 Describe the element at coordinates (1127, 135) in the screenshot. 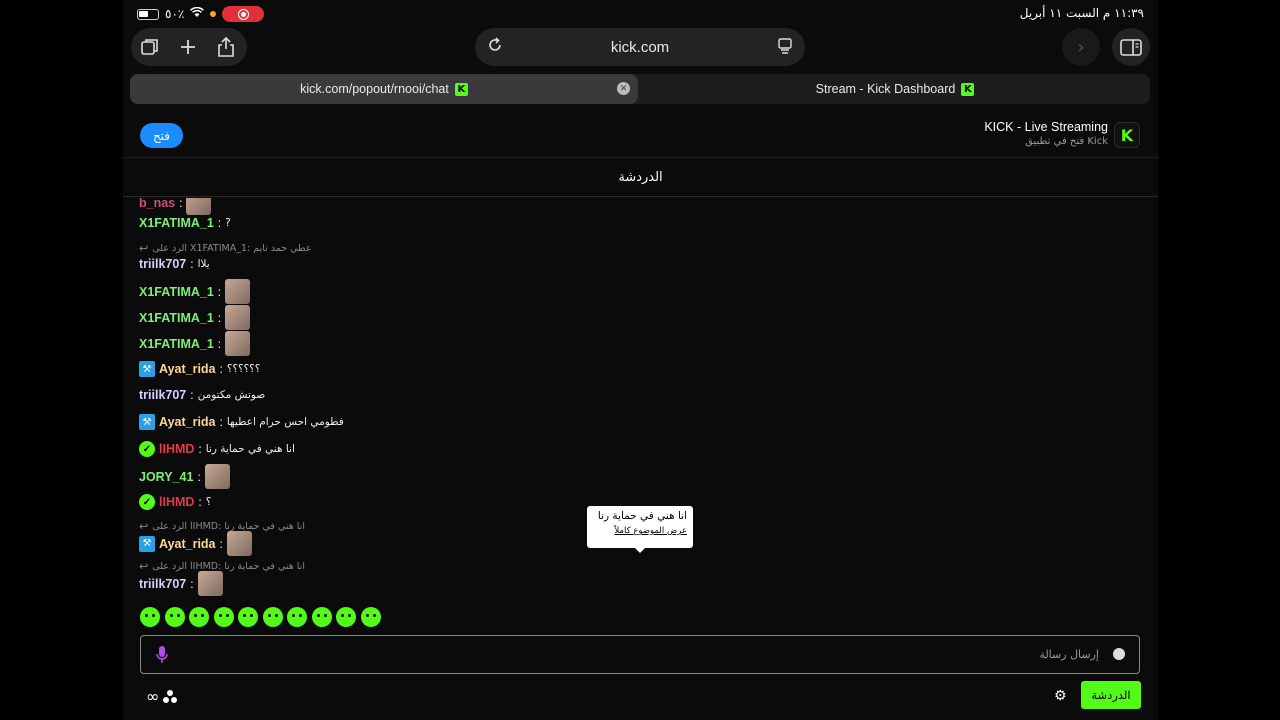

I see `kick-app-icon: K` at that location.